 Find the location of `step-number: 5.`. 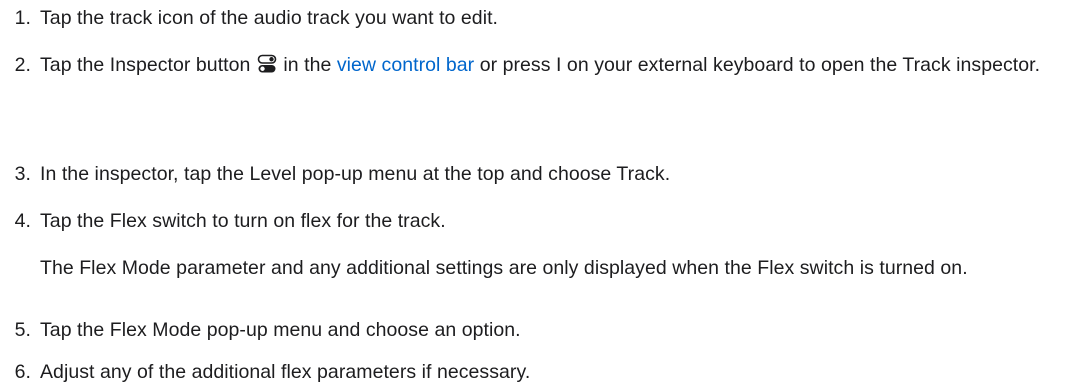

step-number: 5. is located at coordinates (22, 330).